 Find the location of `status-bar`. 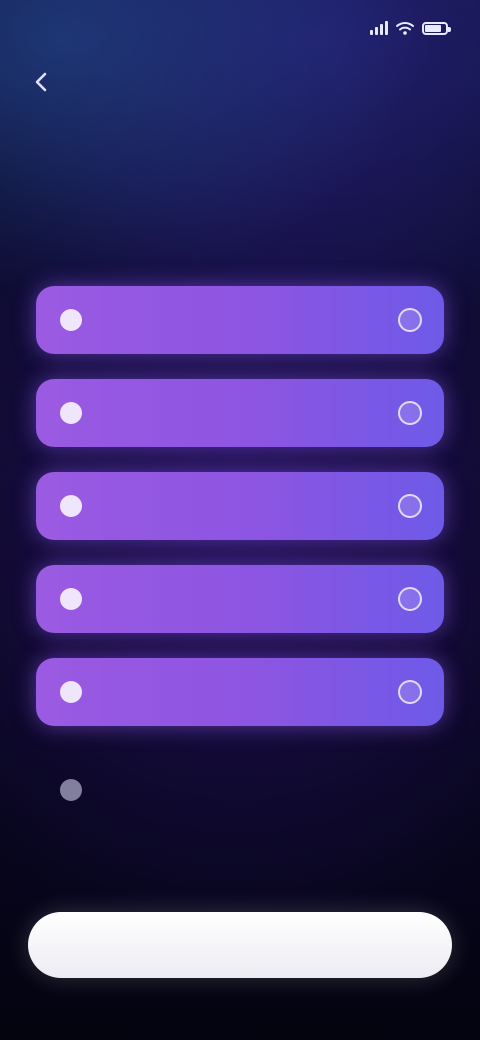

status-bar is located at coordinates (240, 28).